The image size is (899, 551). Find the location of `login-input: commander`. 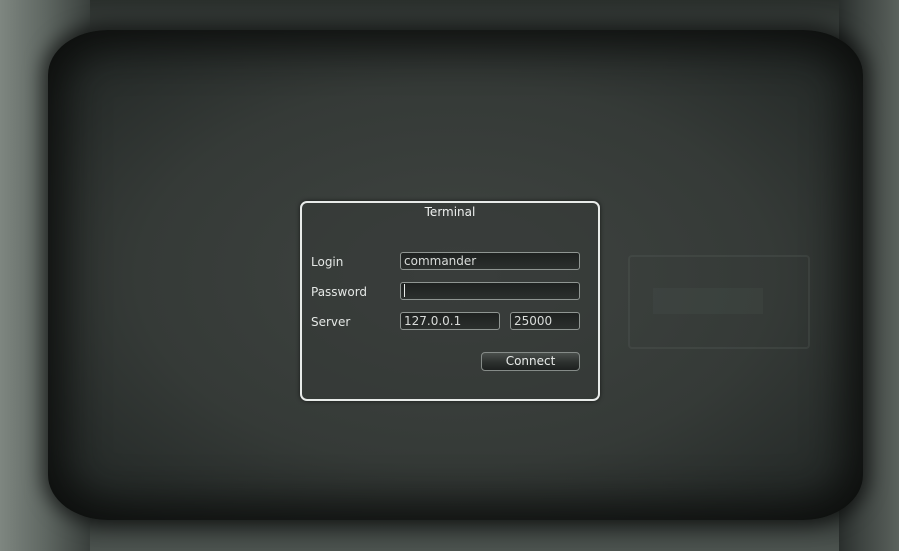

login-input: commander is located at coordinates (490, 261).